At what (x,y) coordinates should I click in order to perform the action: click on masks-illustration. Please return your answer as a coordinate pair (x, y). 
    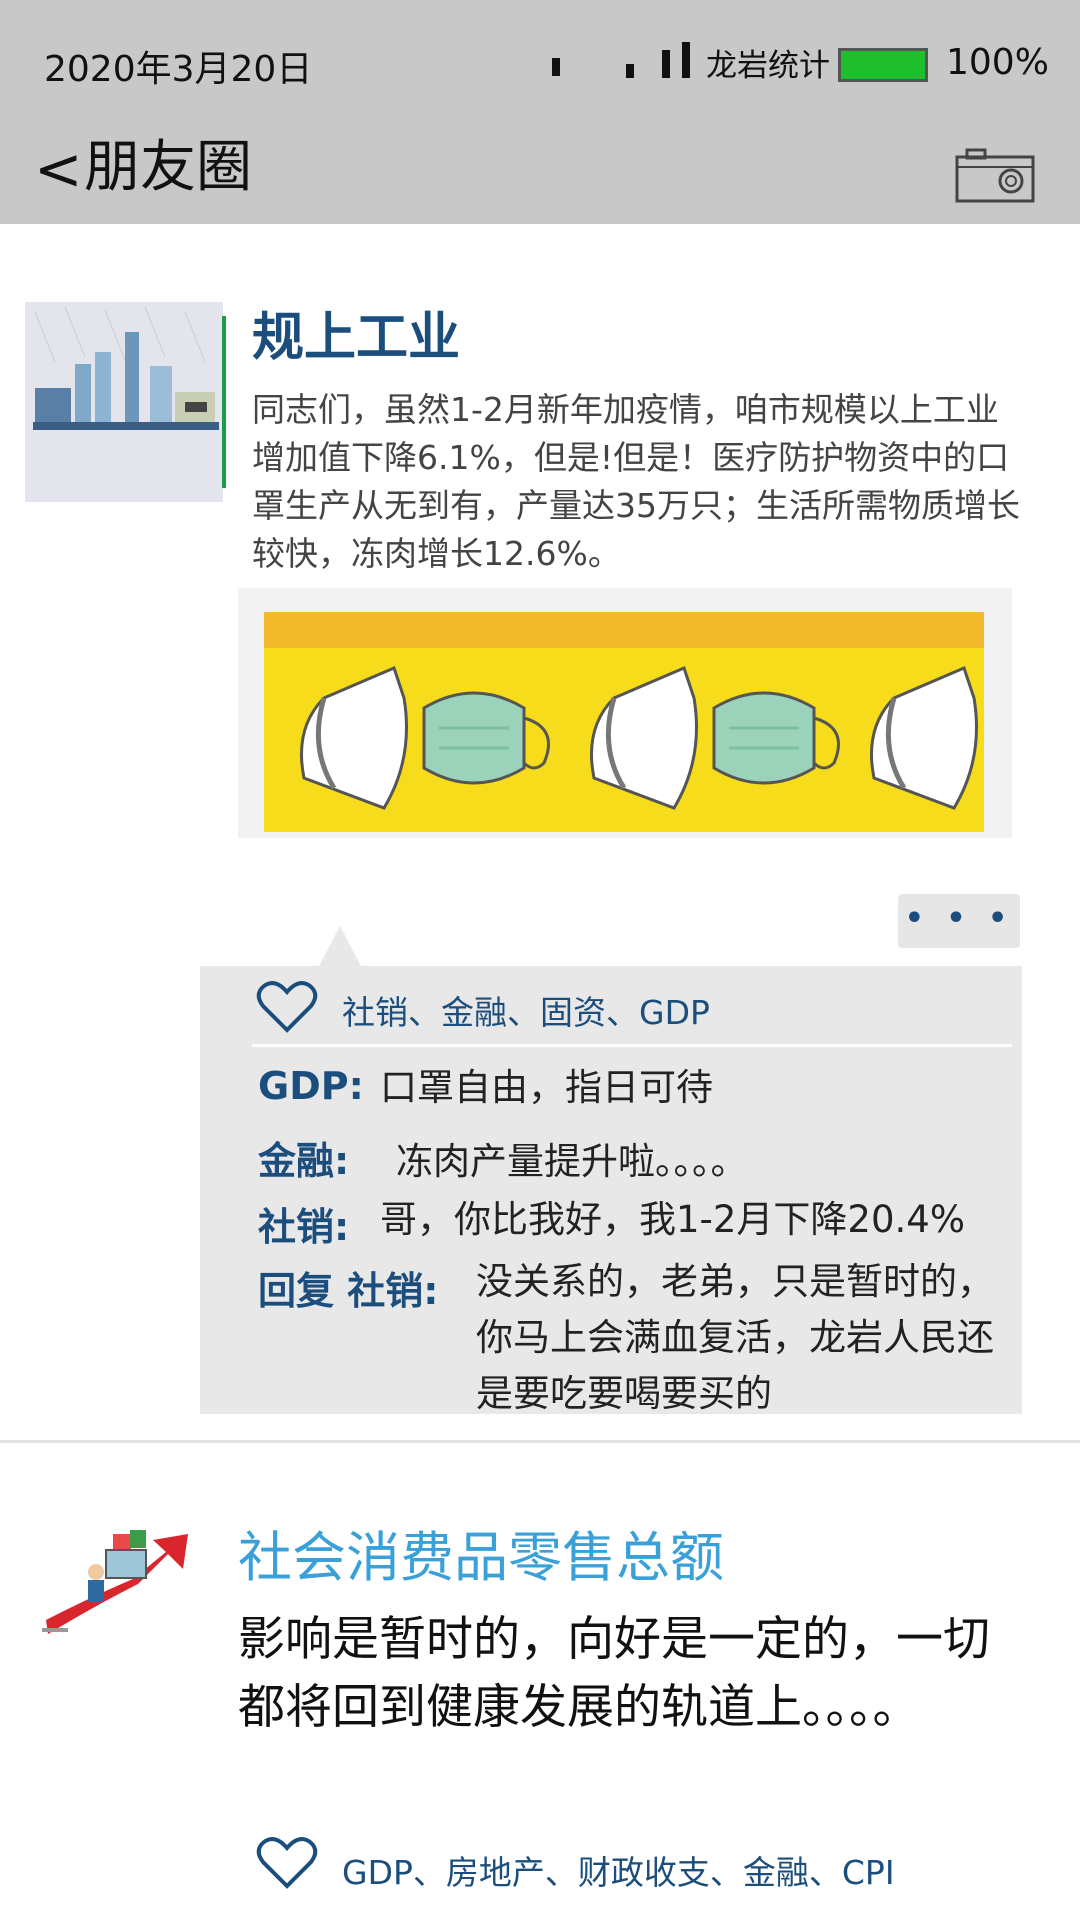
    Looking at the image, I should click on (639, 737).